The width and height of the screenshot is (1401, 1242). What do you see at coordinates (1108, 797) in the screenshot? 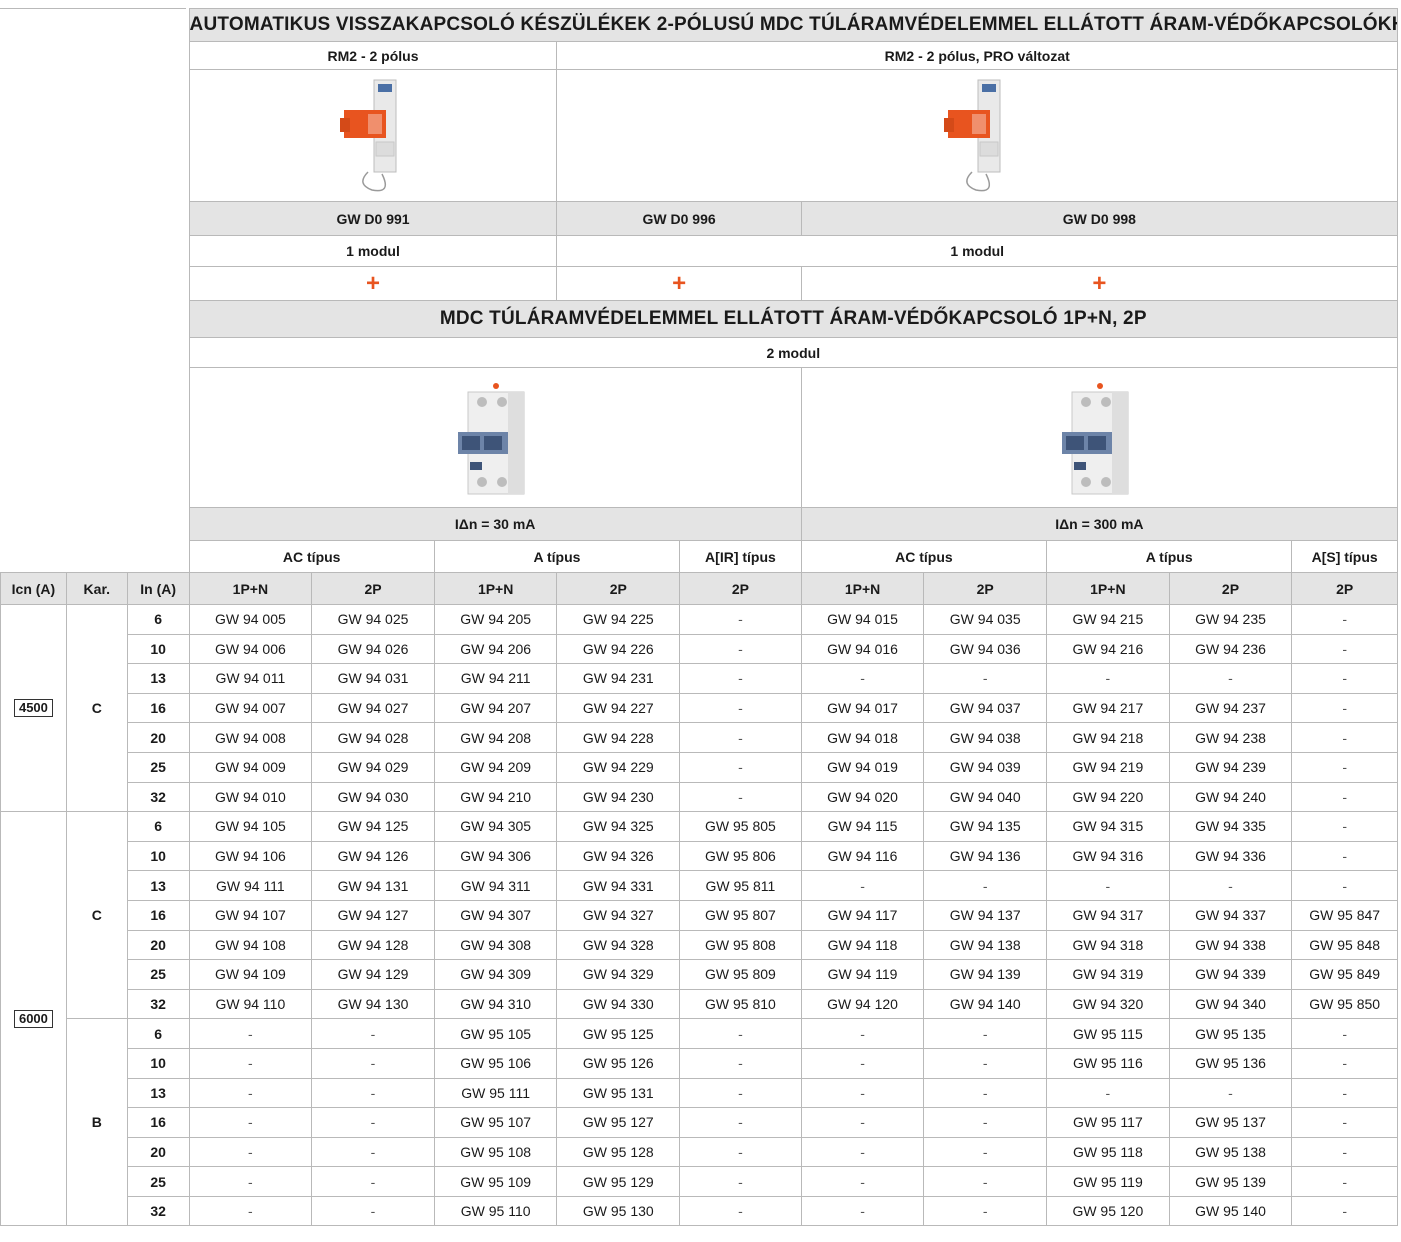
I see `code-cell: GW 94 220` at bounding box center [1108, 797].